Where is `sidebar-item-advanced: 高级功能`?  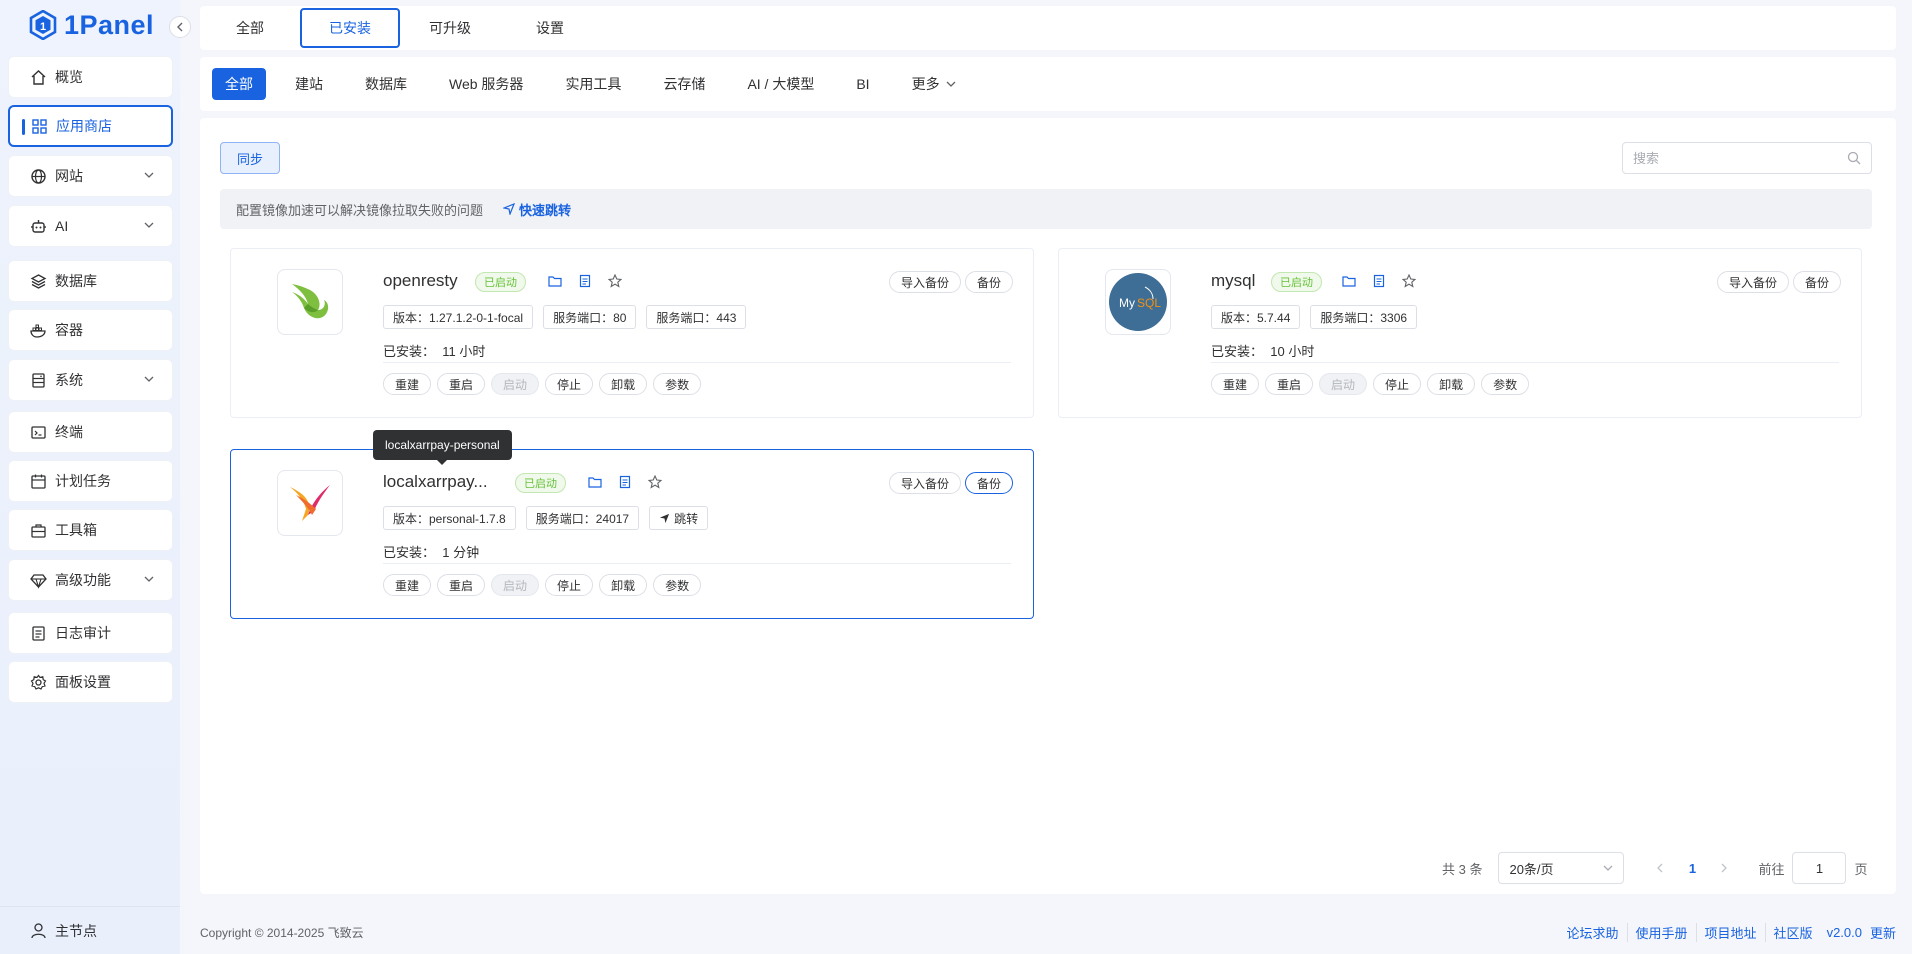
sidebar-item-advanced: 高级功能 is located at coordinates (90, 580).